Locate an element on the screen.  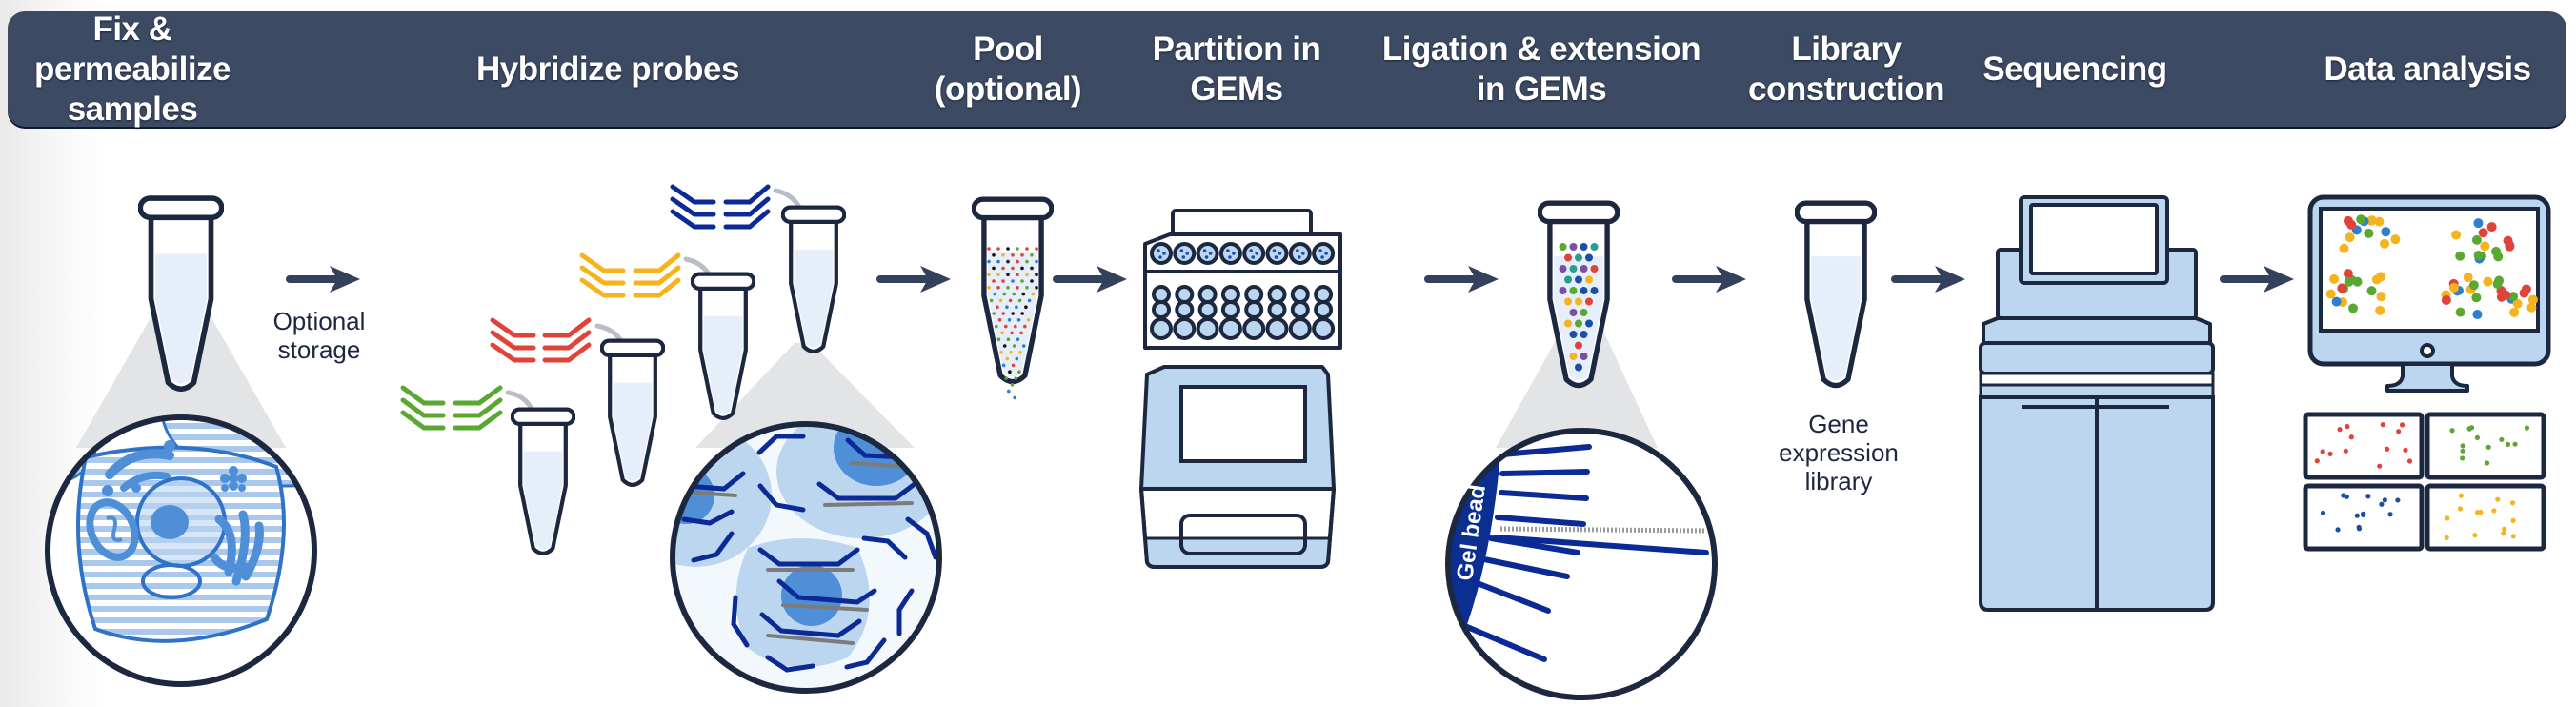
feature-plot-blue is located at coordinates (2364, 517).